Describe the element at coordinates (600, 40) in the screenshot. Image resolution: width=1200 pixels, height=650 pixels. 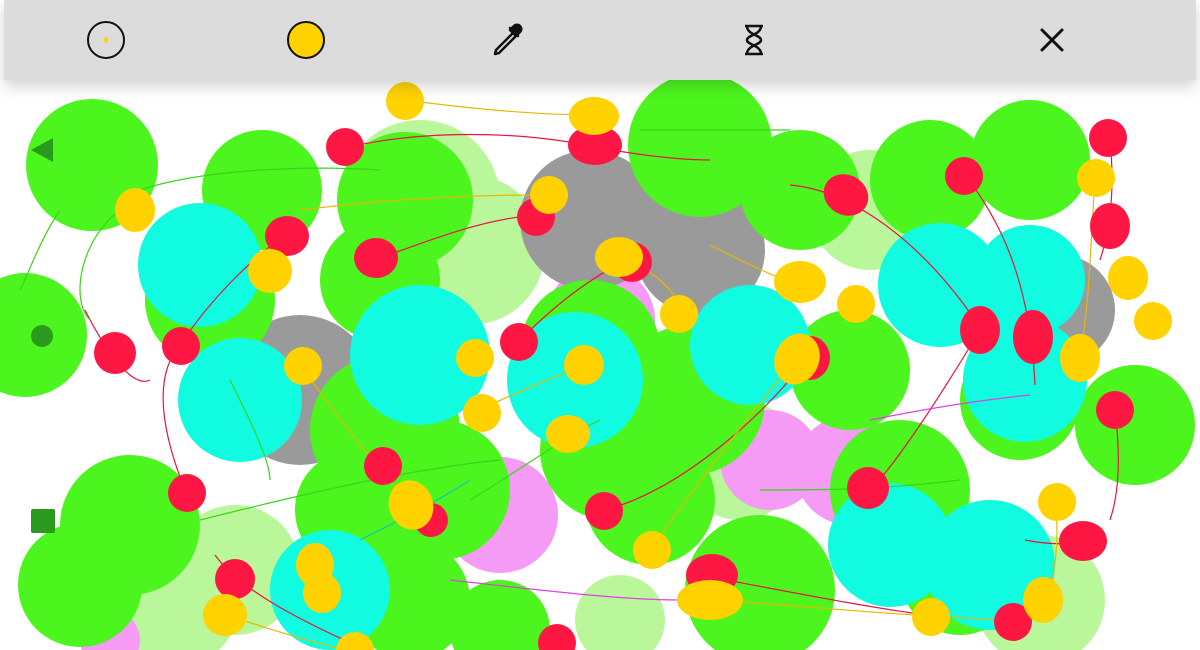
I see `toolbar` at that location.